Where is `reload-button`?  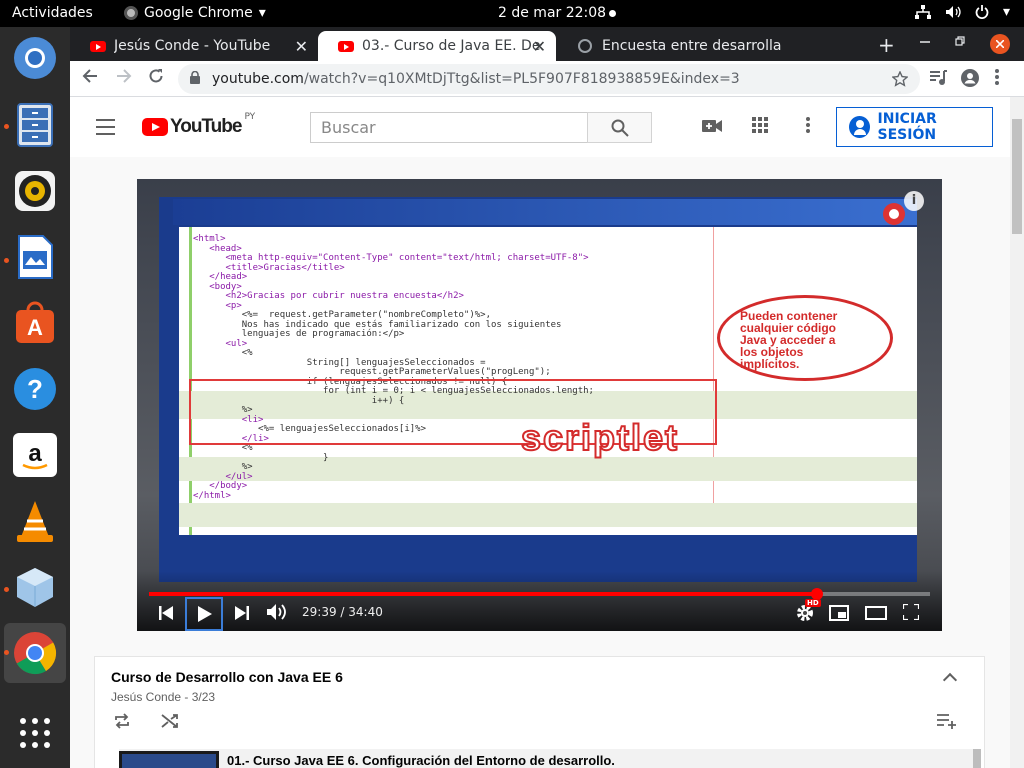 reload-button is located at coordinates (156, 78).